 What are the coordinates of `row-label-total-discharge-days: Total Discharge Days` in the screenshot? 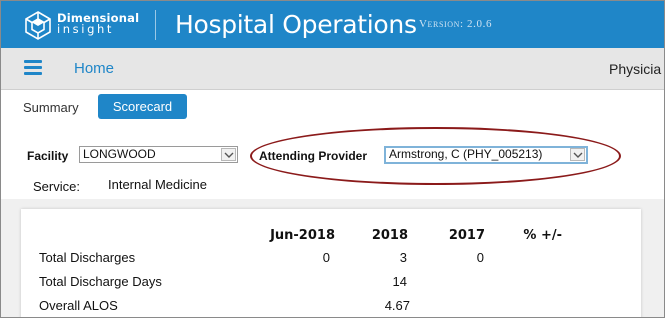 It's located at (100, 281).